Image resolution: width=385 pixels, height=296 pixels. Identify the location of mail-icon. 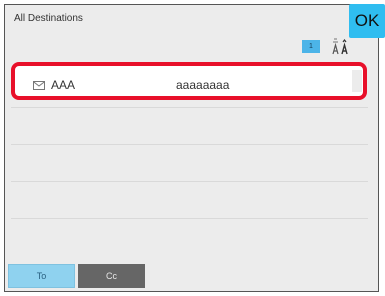
(39, 85).